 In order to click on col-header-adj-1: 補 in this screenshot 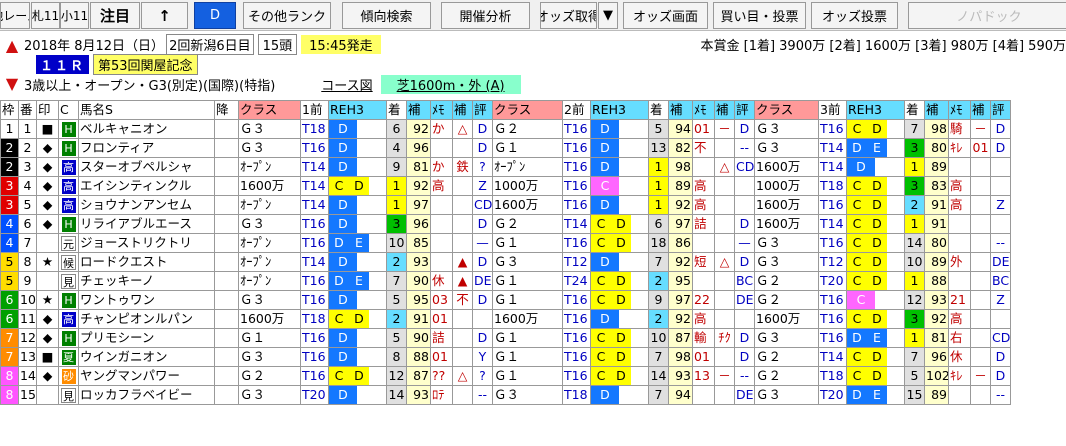, I will do `click(418, 110)`.